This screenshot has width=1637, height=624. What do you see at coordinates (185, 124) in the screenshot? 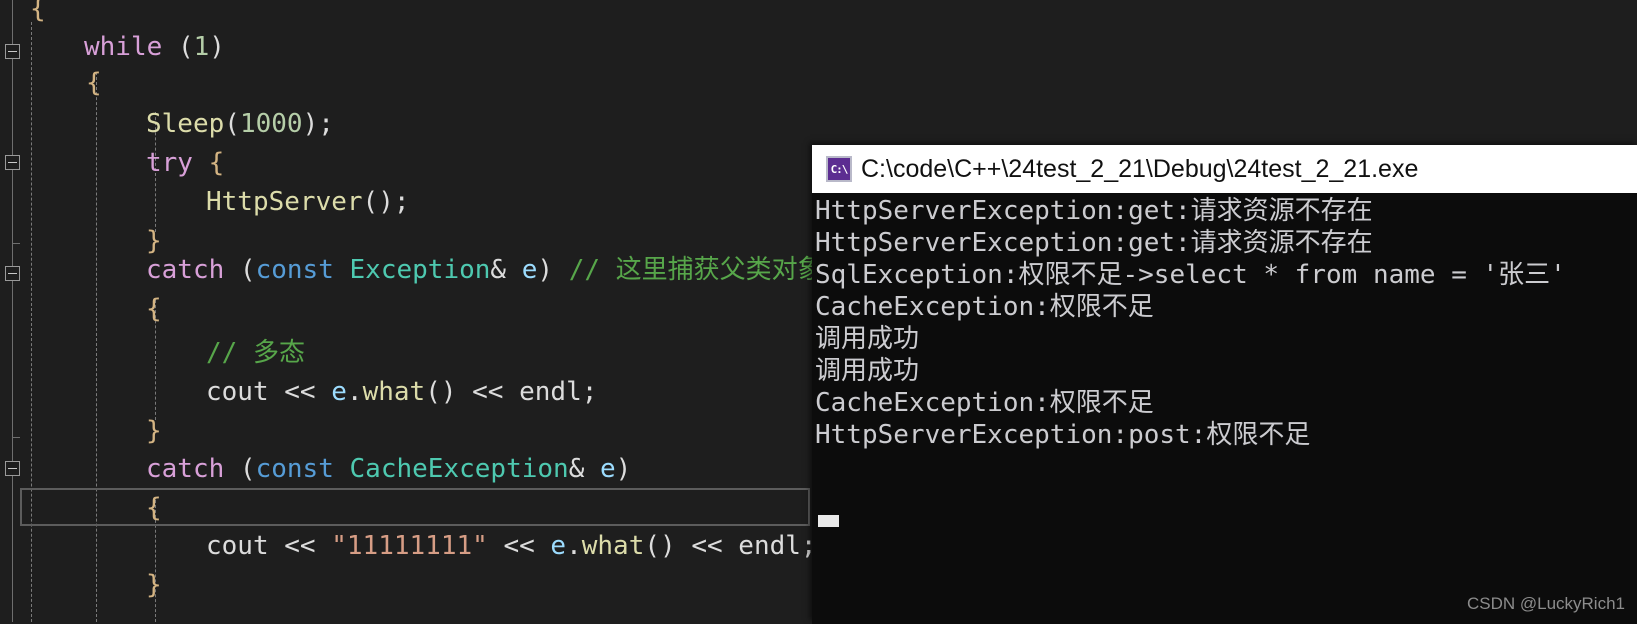
I see `code-token: Sleep` at bounding box center [185, 124].